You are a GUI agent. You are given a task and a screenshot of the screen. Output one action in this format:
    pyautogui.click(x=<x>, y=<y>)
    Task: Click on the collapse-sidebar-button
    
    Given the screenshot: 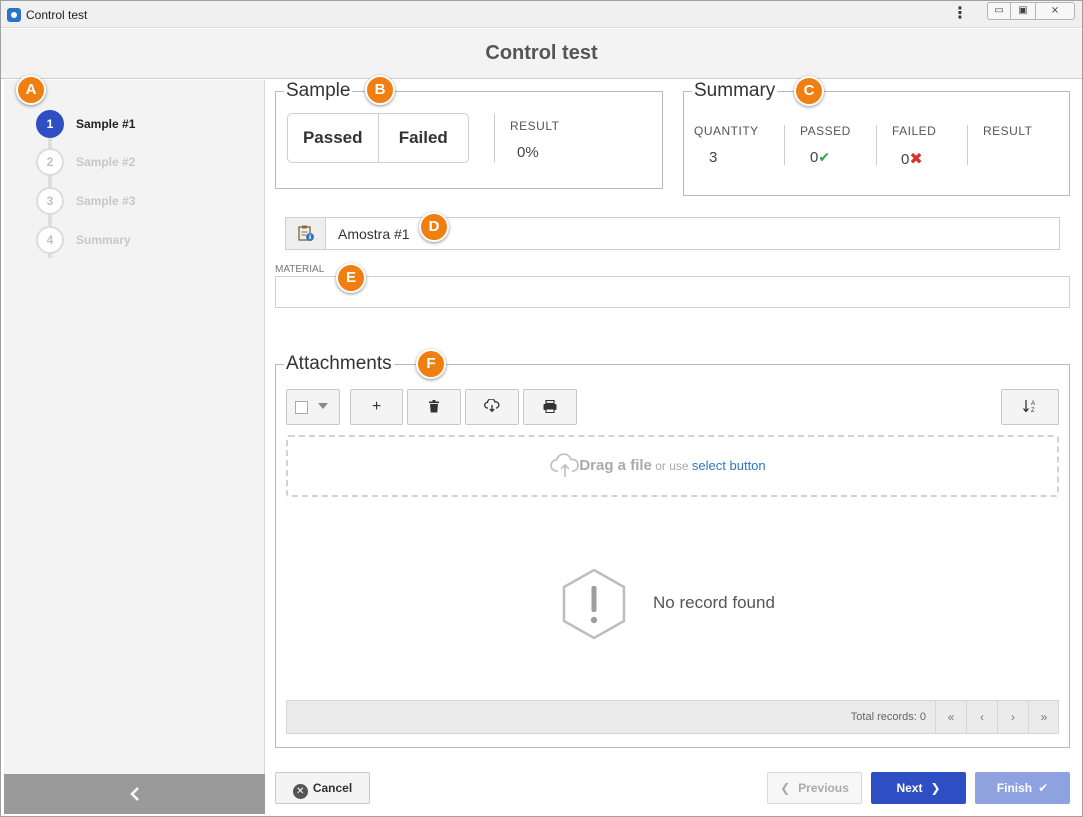 What is the action you would take?
    pyautogui.click(x=134, y=794)
    